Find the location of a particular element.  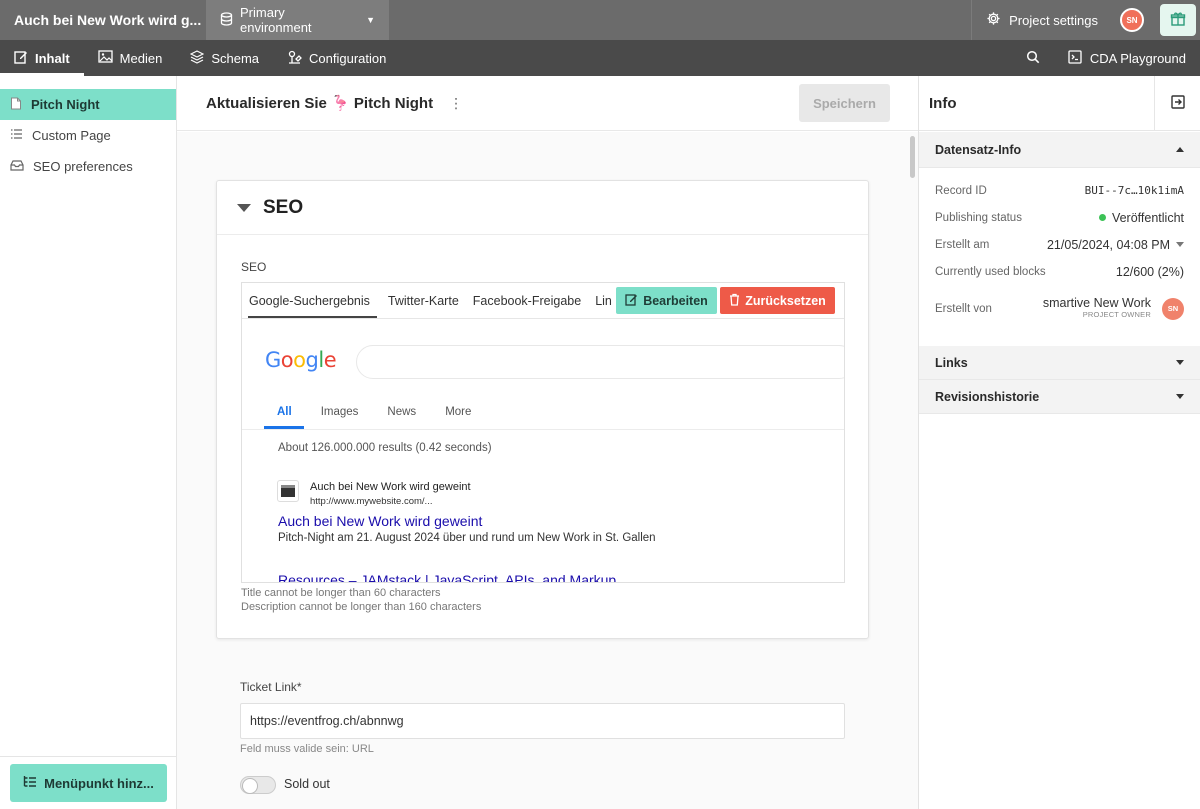

collapse-panel-button is located at coordinates (1177, 103).